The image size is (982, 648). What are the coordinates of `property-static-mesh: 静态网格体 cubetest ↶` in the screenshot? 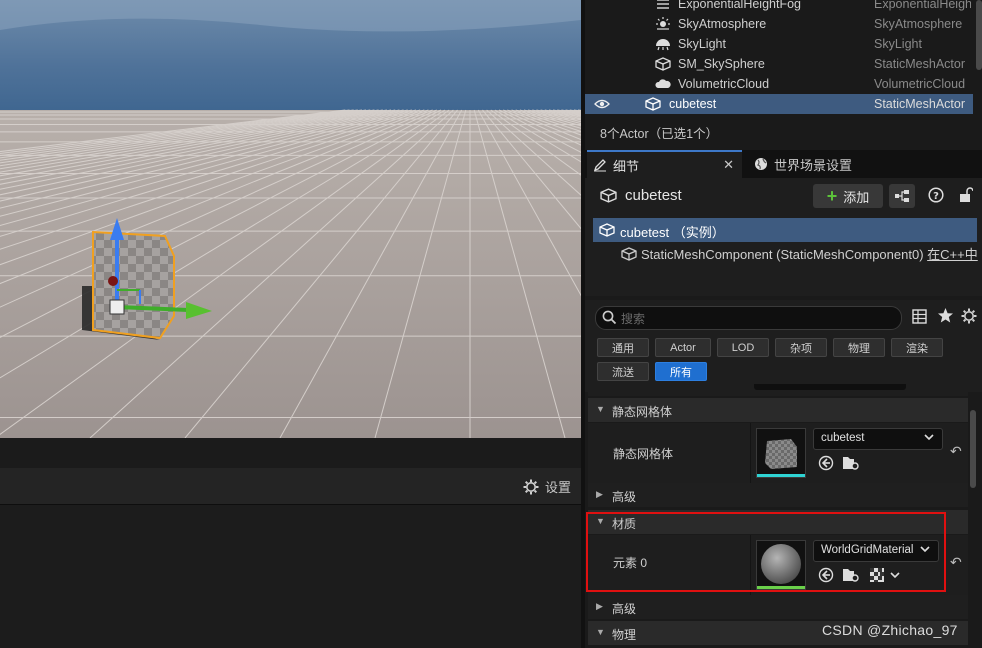 It's located at (778, 453).